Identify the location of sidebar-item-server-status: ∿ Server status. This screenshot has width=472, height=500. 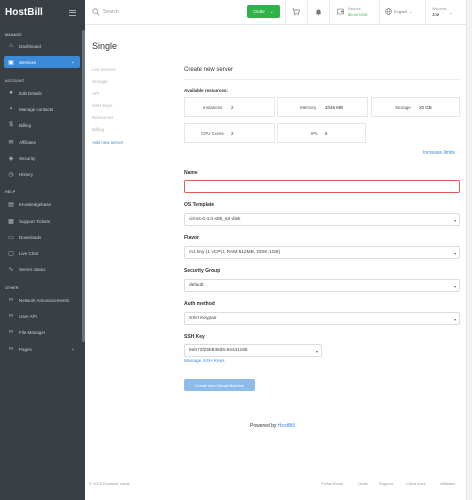
(42, 269).